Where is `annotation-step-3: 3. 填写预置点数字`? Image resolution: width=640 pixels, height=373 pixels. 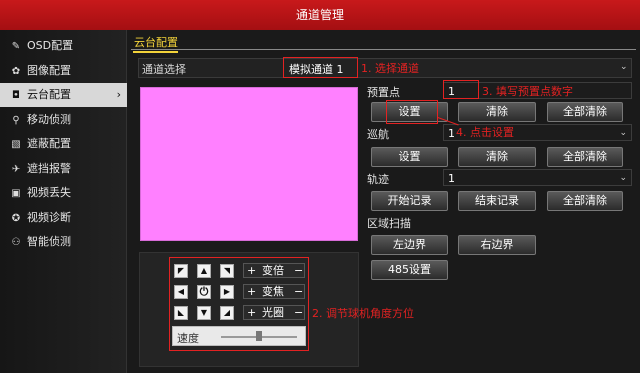
annotation-step-3: 3. 填写预置点数字 is located at coordinates (527, 91).